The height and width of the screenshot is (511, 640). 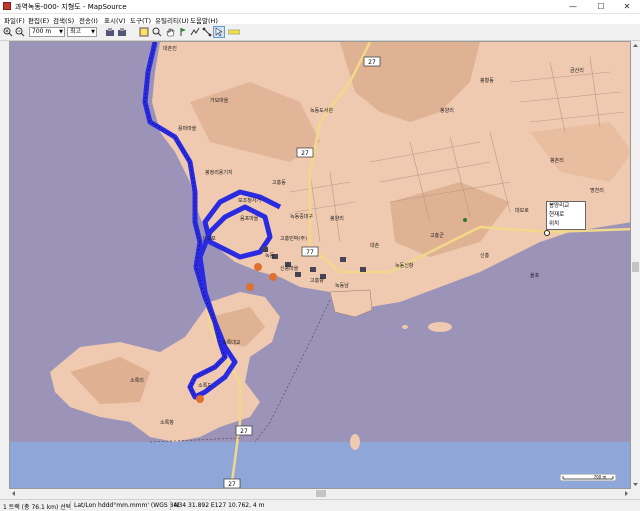 I want to click on place-label: 소록대교, so click(x=231, y=342).